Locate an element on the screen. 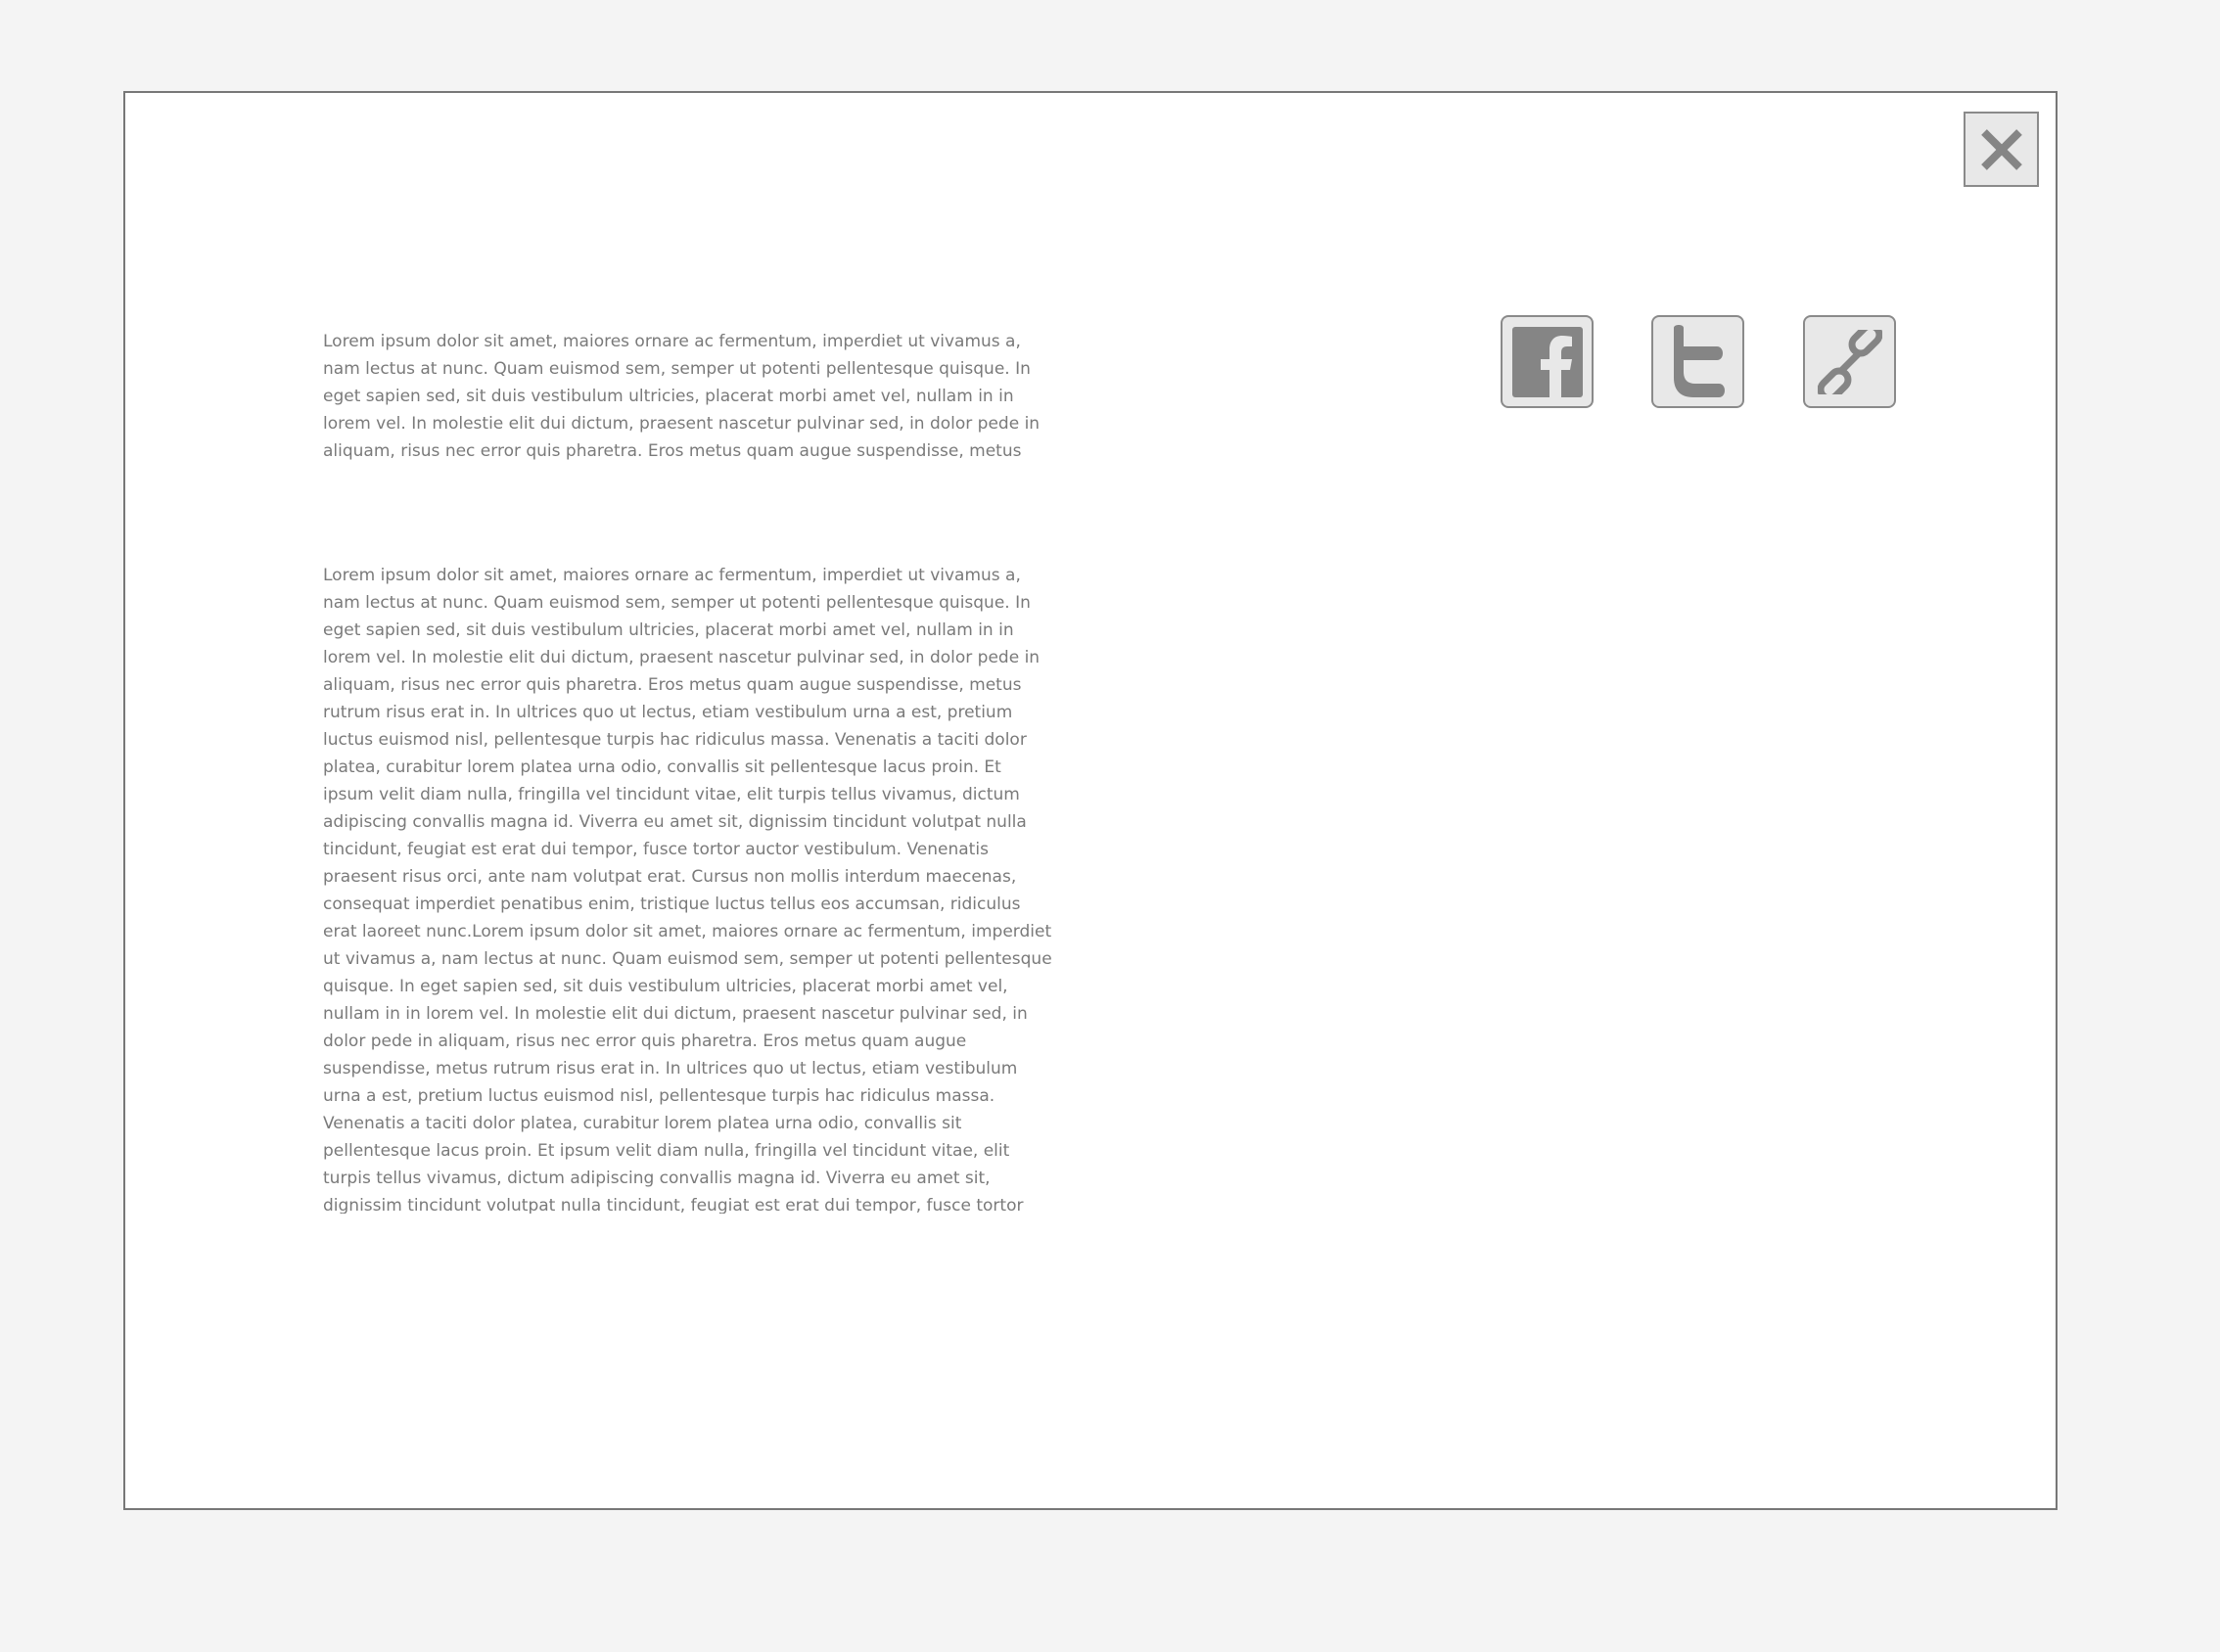 The width and height of the screenshot is (2220, 1652). link-icon is located at coordinates (1849, 361).